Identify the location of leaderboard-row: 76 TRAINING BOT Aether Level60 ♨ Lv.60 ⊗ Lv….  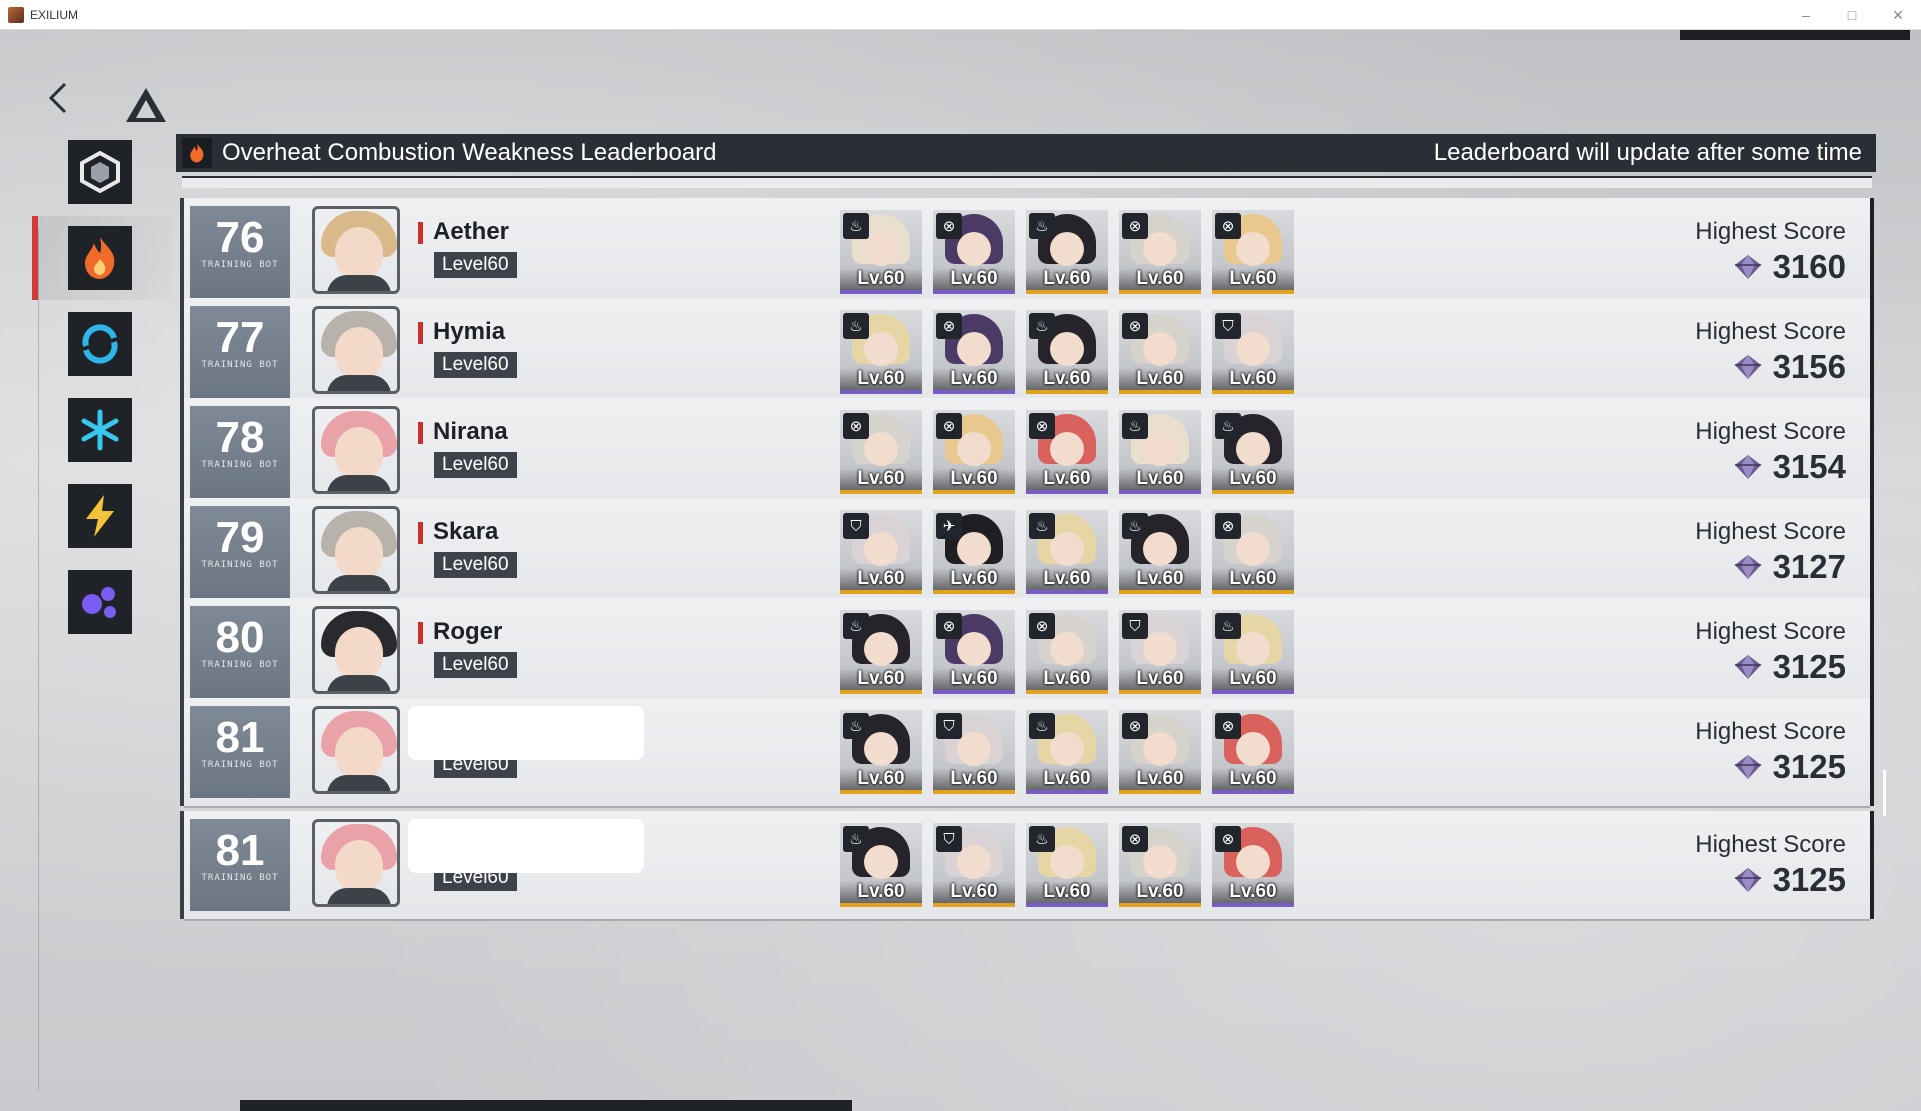
(1027, 253).